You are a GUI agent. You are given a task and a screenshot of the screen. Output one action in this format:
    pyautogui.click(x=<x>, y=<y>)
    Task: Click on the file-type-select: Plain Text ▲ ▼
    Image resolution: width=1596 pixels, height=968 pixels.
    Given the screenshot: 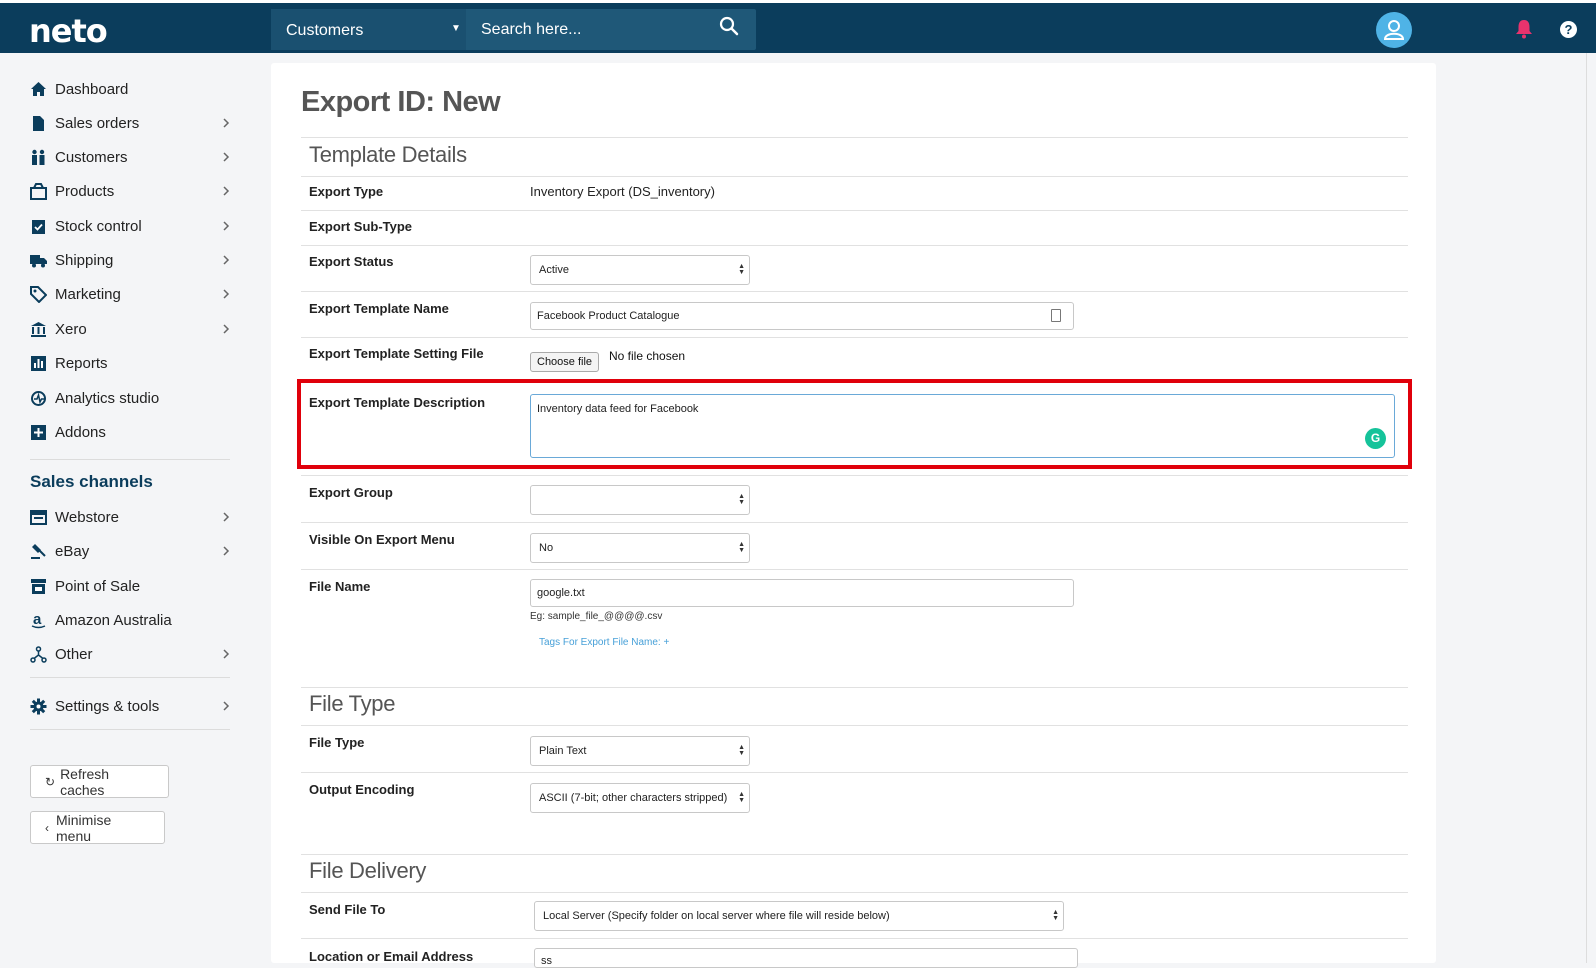 What is the action you would take?
    pyautogui.click(x=640, y=751)
    